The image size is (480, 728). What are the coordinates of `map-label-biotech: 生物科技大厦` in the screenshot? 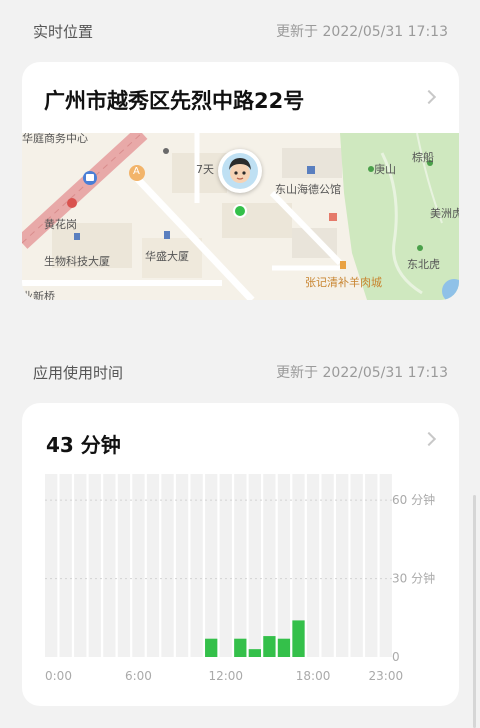 It's located at (77, 261).